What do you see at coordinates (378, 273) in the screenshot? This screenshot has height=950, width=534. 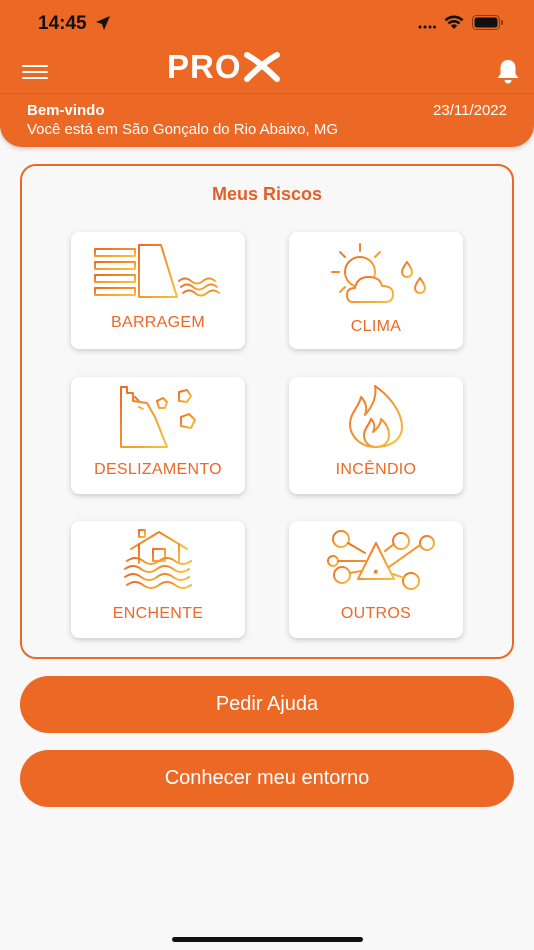 I see `weather-icon` at bounding box center [378, 273].